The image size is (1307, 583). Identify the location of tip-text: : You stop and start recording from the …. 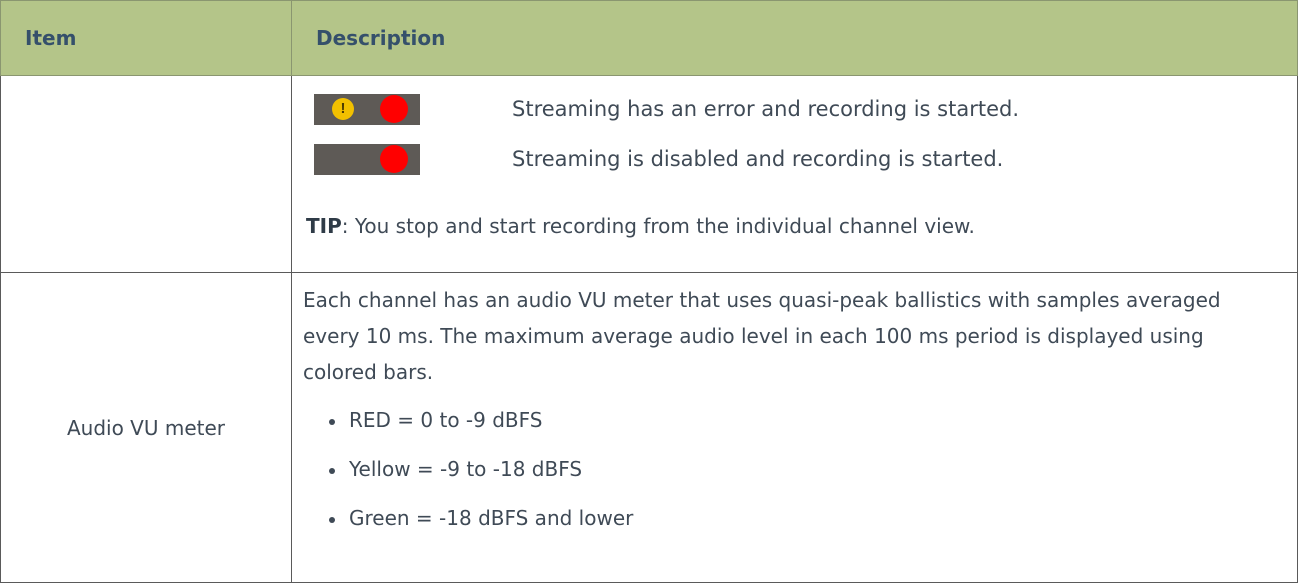
(658, 226).